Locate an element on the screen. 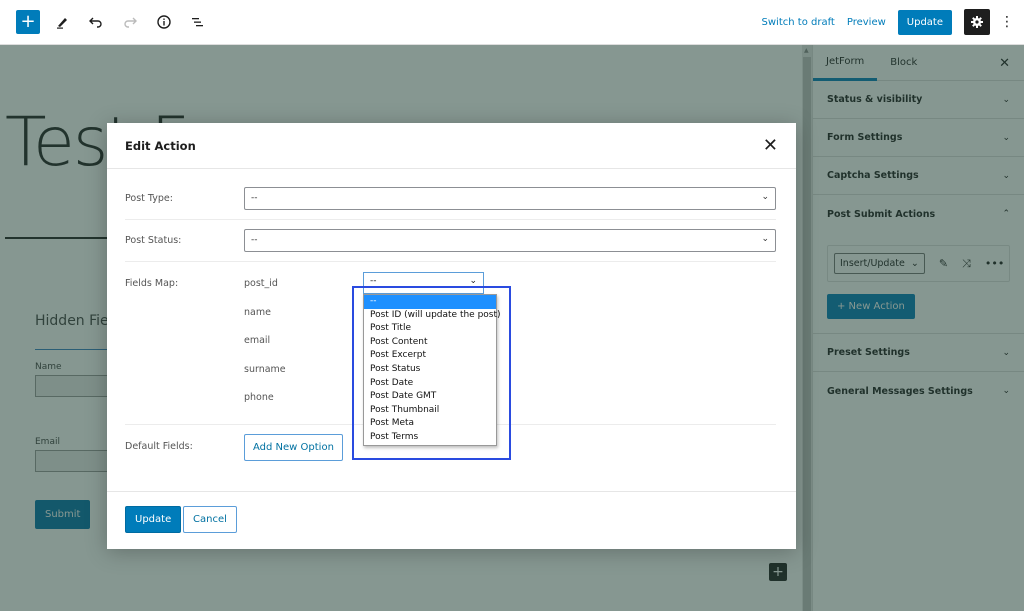 Image resolution: width=1024 pixels, height=611 pixels. list-view-button is located at coordinates (198, 22).